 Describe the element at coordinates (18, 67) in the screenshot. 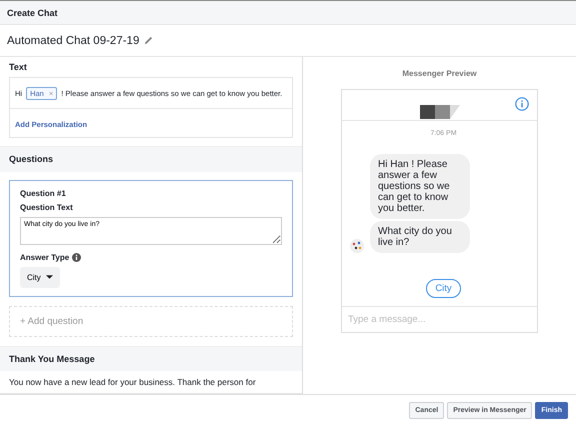

I see `section-heading: Text` at that location.